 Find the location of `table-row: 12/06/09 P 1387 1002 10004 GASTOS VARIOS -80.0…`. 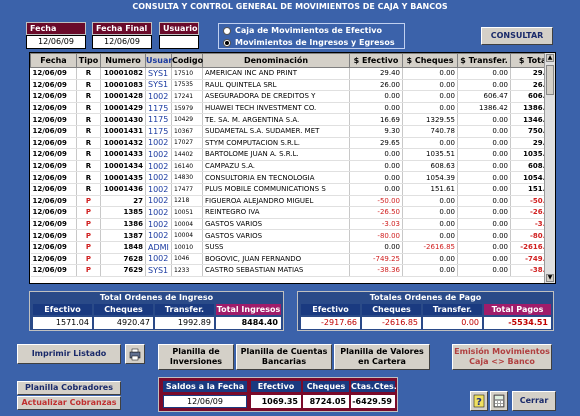

table-row: 12/06/09 P 1387 1002 10004 GASTOS VARIOS -80.0… is located at coordinates (292, 235).